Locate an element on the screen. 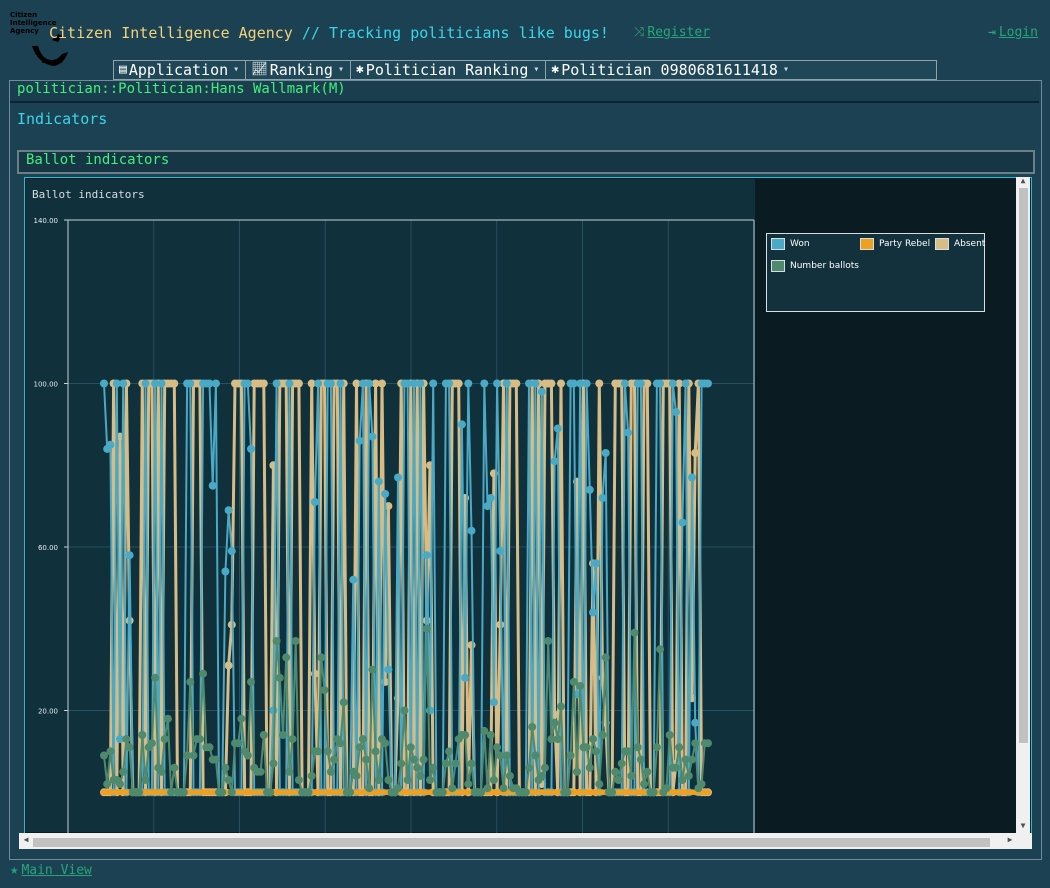 The image size is (1050, 888). scroll-left-arrow-icon: ◀ is located at coordinates (26, 841).